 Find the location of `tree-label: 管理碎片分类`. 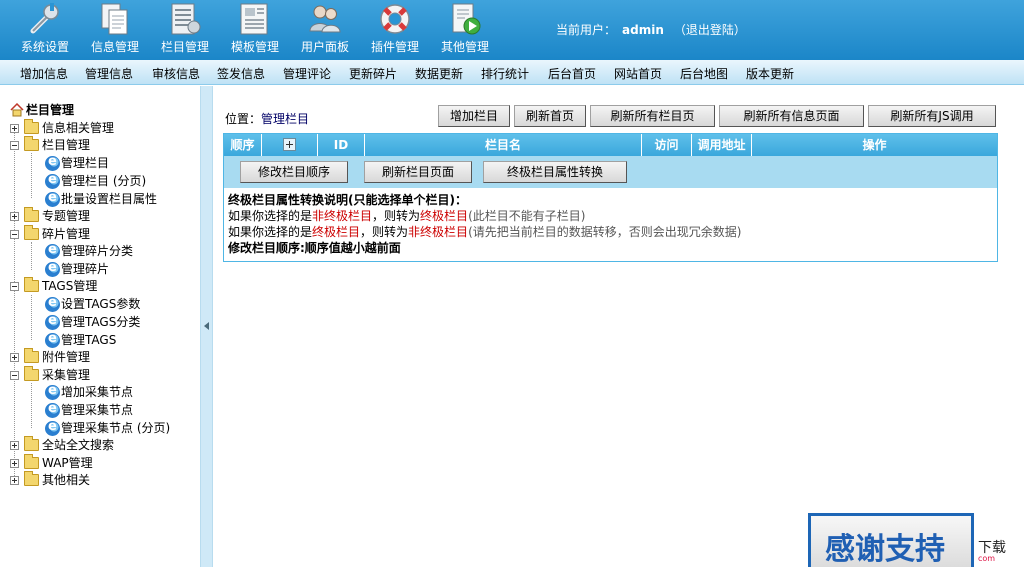

tree-label: 管理碎片分类 is located at coordinates (97, 251).